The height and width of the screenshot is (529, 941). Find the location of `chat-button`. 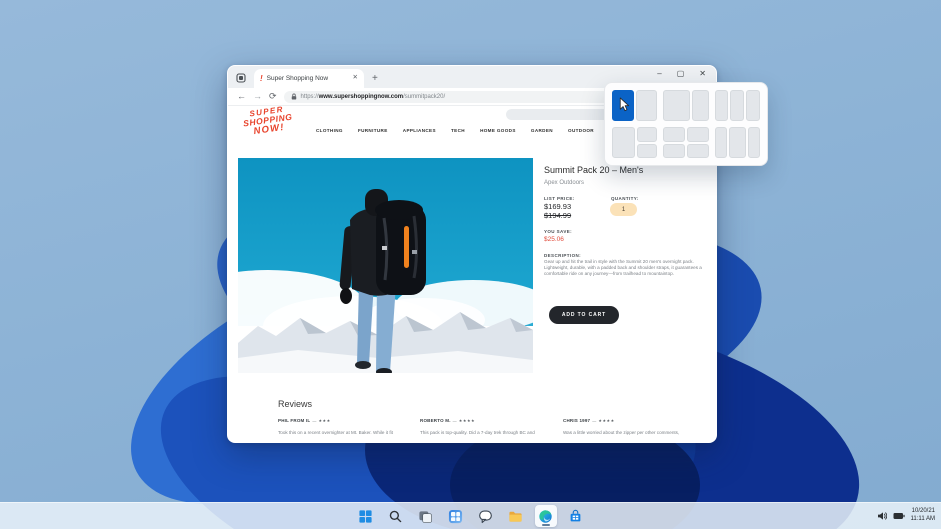

chat-button is located at coordinates (486, 516).